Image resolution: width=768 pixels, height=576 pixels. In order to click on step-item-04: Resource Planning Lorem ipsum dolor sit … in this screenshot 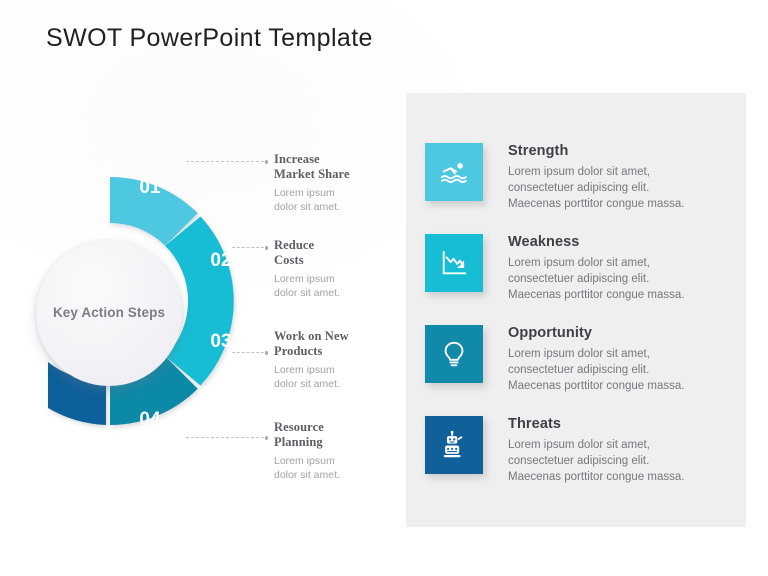, I will do `click(330, 451)`.